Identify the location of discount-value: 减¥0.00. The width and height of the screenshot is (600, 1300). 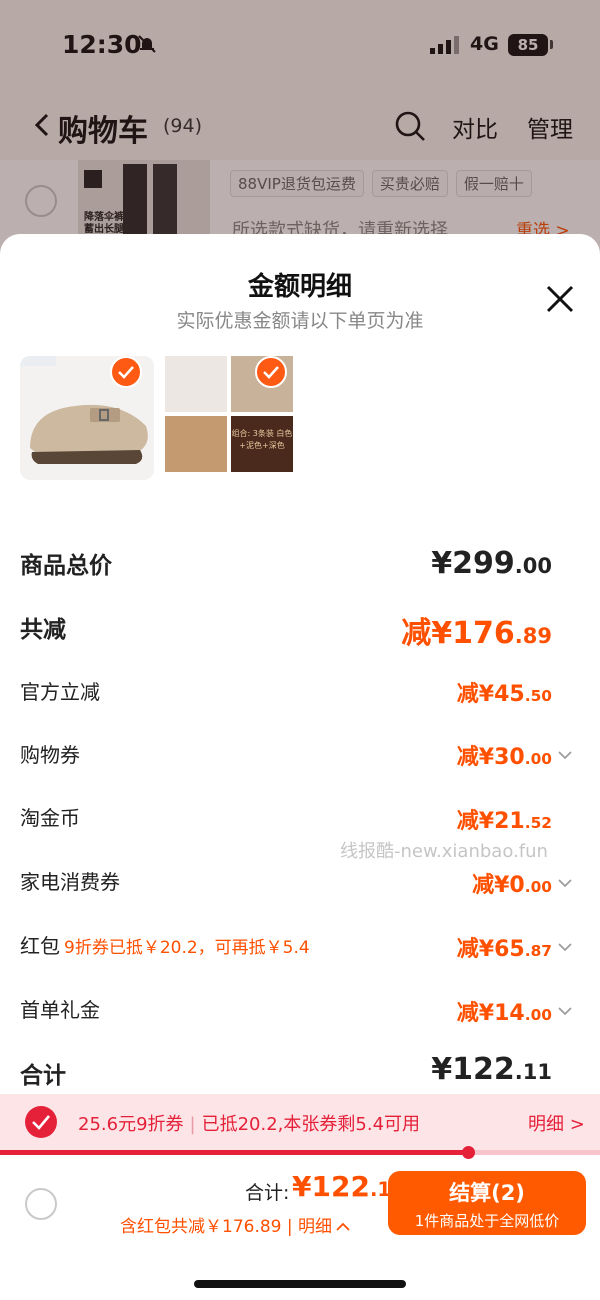
(512, 883).